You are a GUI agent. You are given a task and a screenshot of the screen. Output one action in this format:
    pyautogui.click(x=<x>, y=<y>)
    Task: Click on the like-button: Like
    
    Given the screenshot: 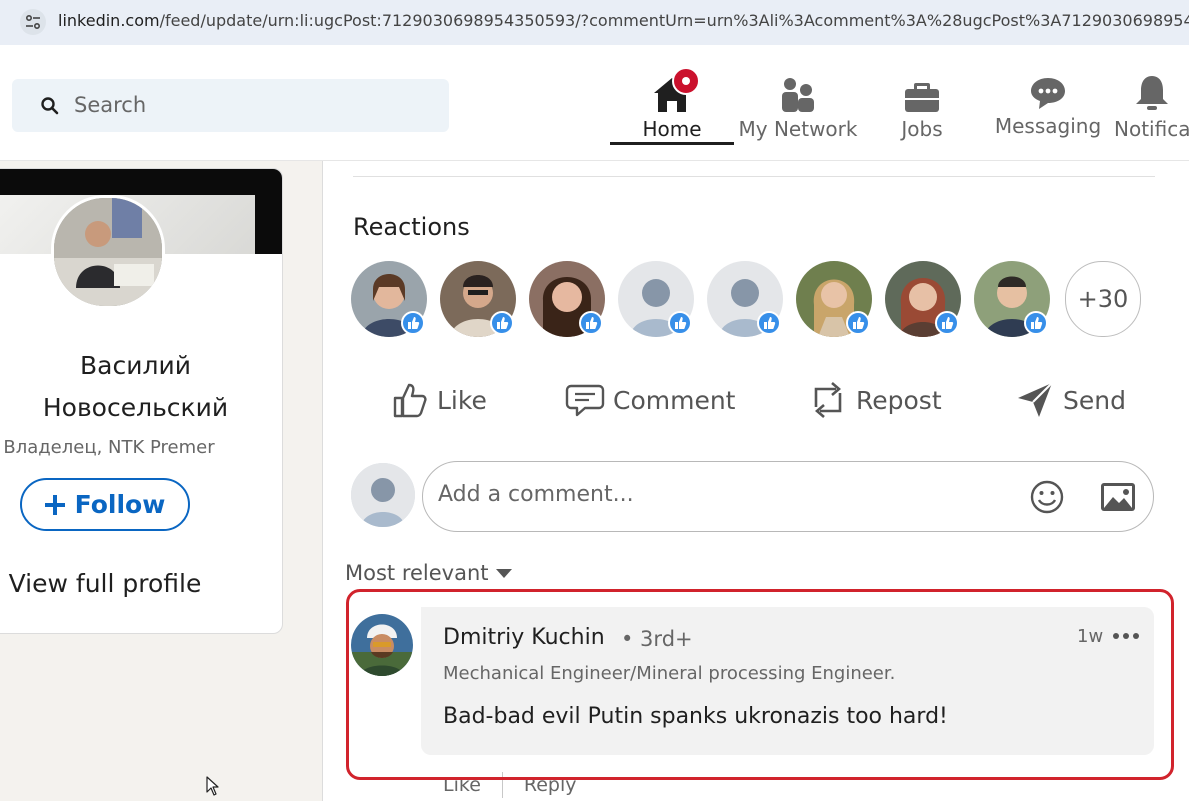 What is the action you would take?
    pyautogui.click(x=439, y=400)
    